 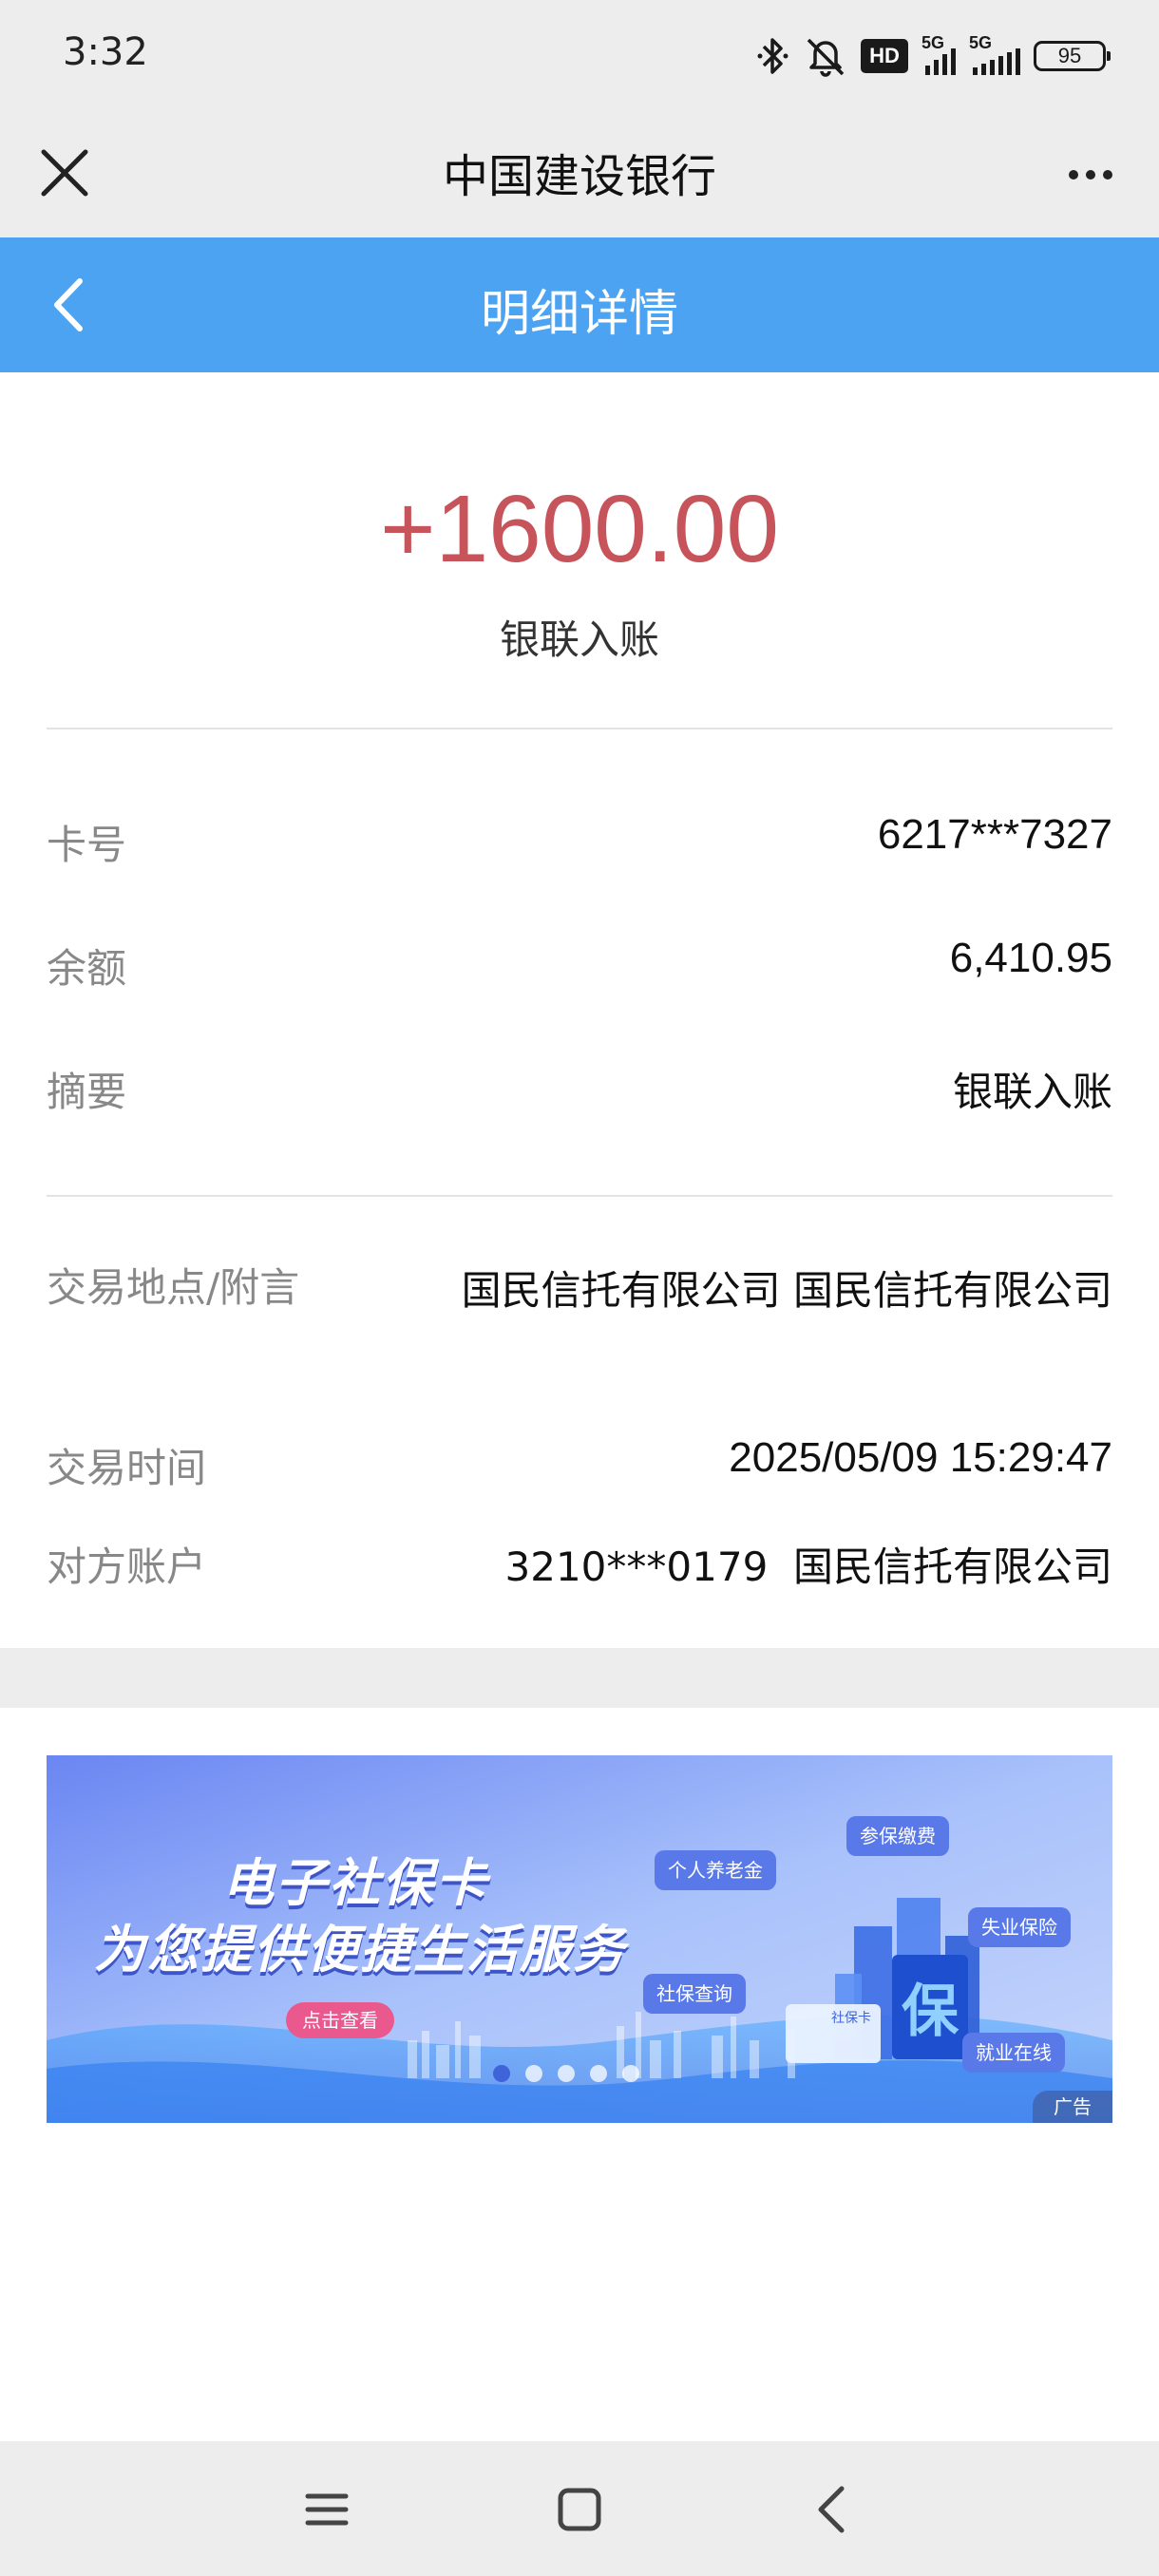 I want to click on back-arrow-icon, so click(x=834, y=2509).